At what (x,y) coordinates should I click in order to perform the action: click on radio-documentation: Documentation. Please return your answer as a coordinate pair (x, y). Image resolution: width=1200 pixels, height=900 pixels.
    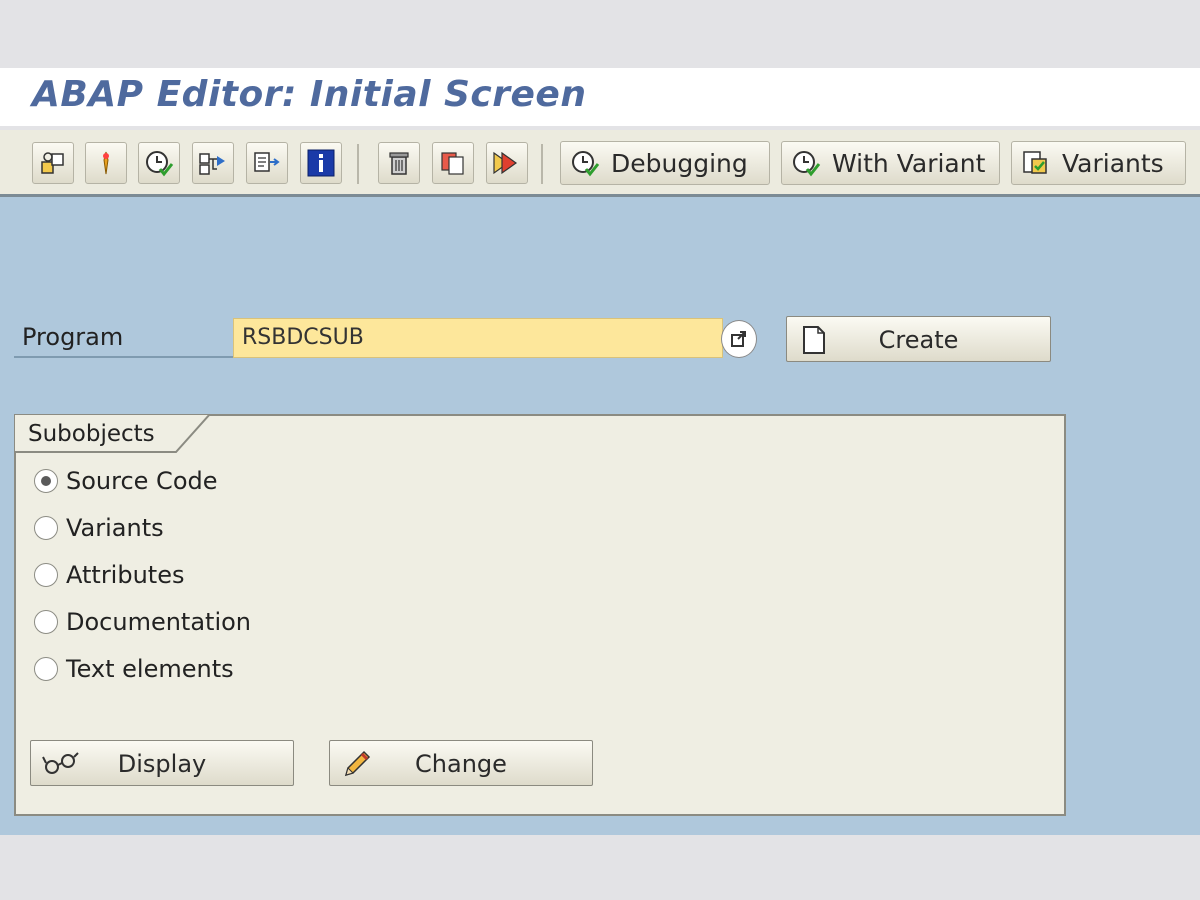
    Looking at the image, I should click on (142, 622).